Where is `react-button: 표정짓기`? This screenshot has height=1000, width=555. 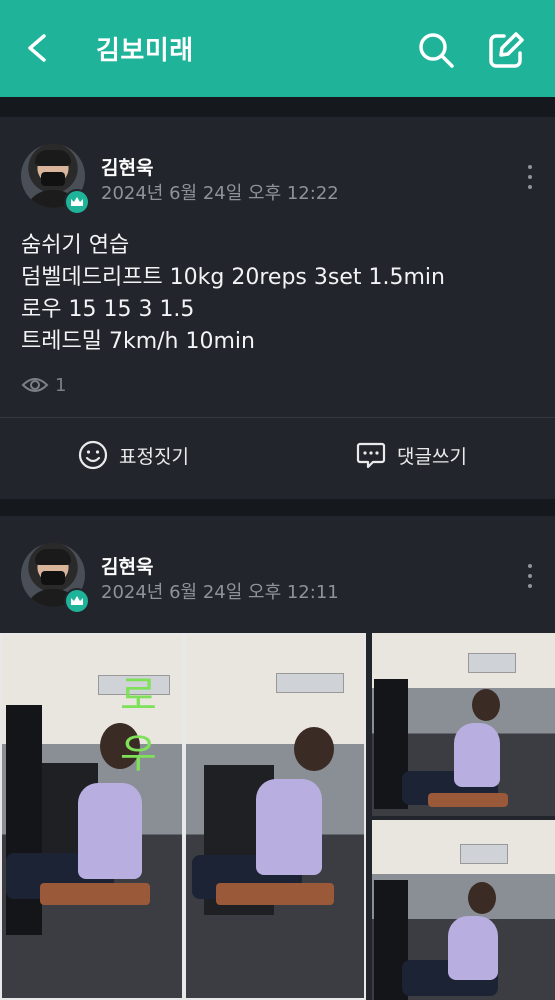 react-button: 표정짓기 is located at coordinates (133, 457).